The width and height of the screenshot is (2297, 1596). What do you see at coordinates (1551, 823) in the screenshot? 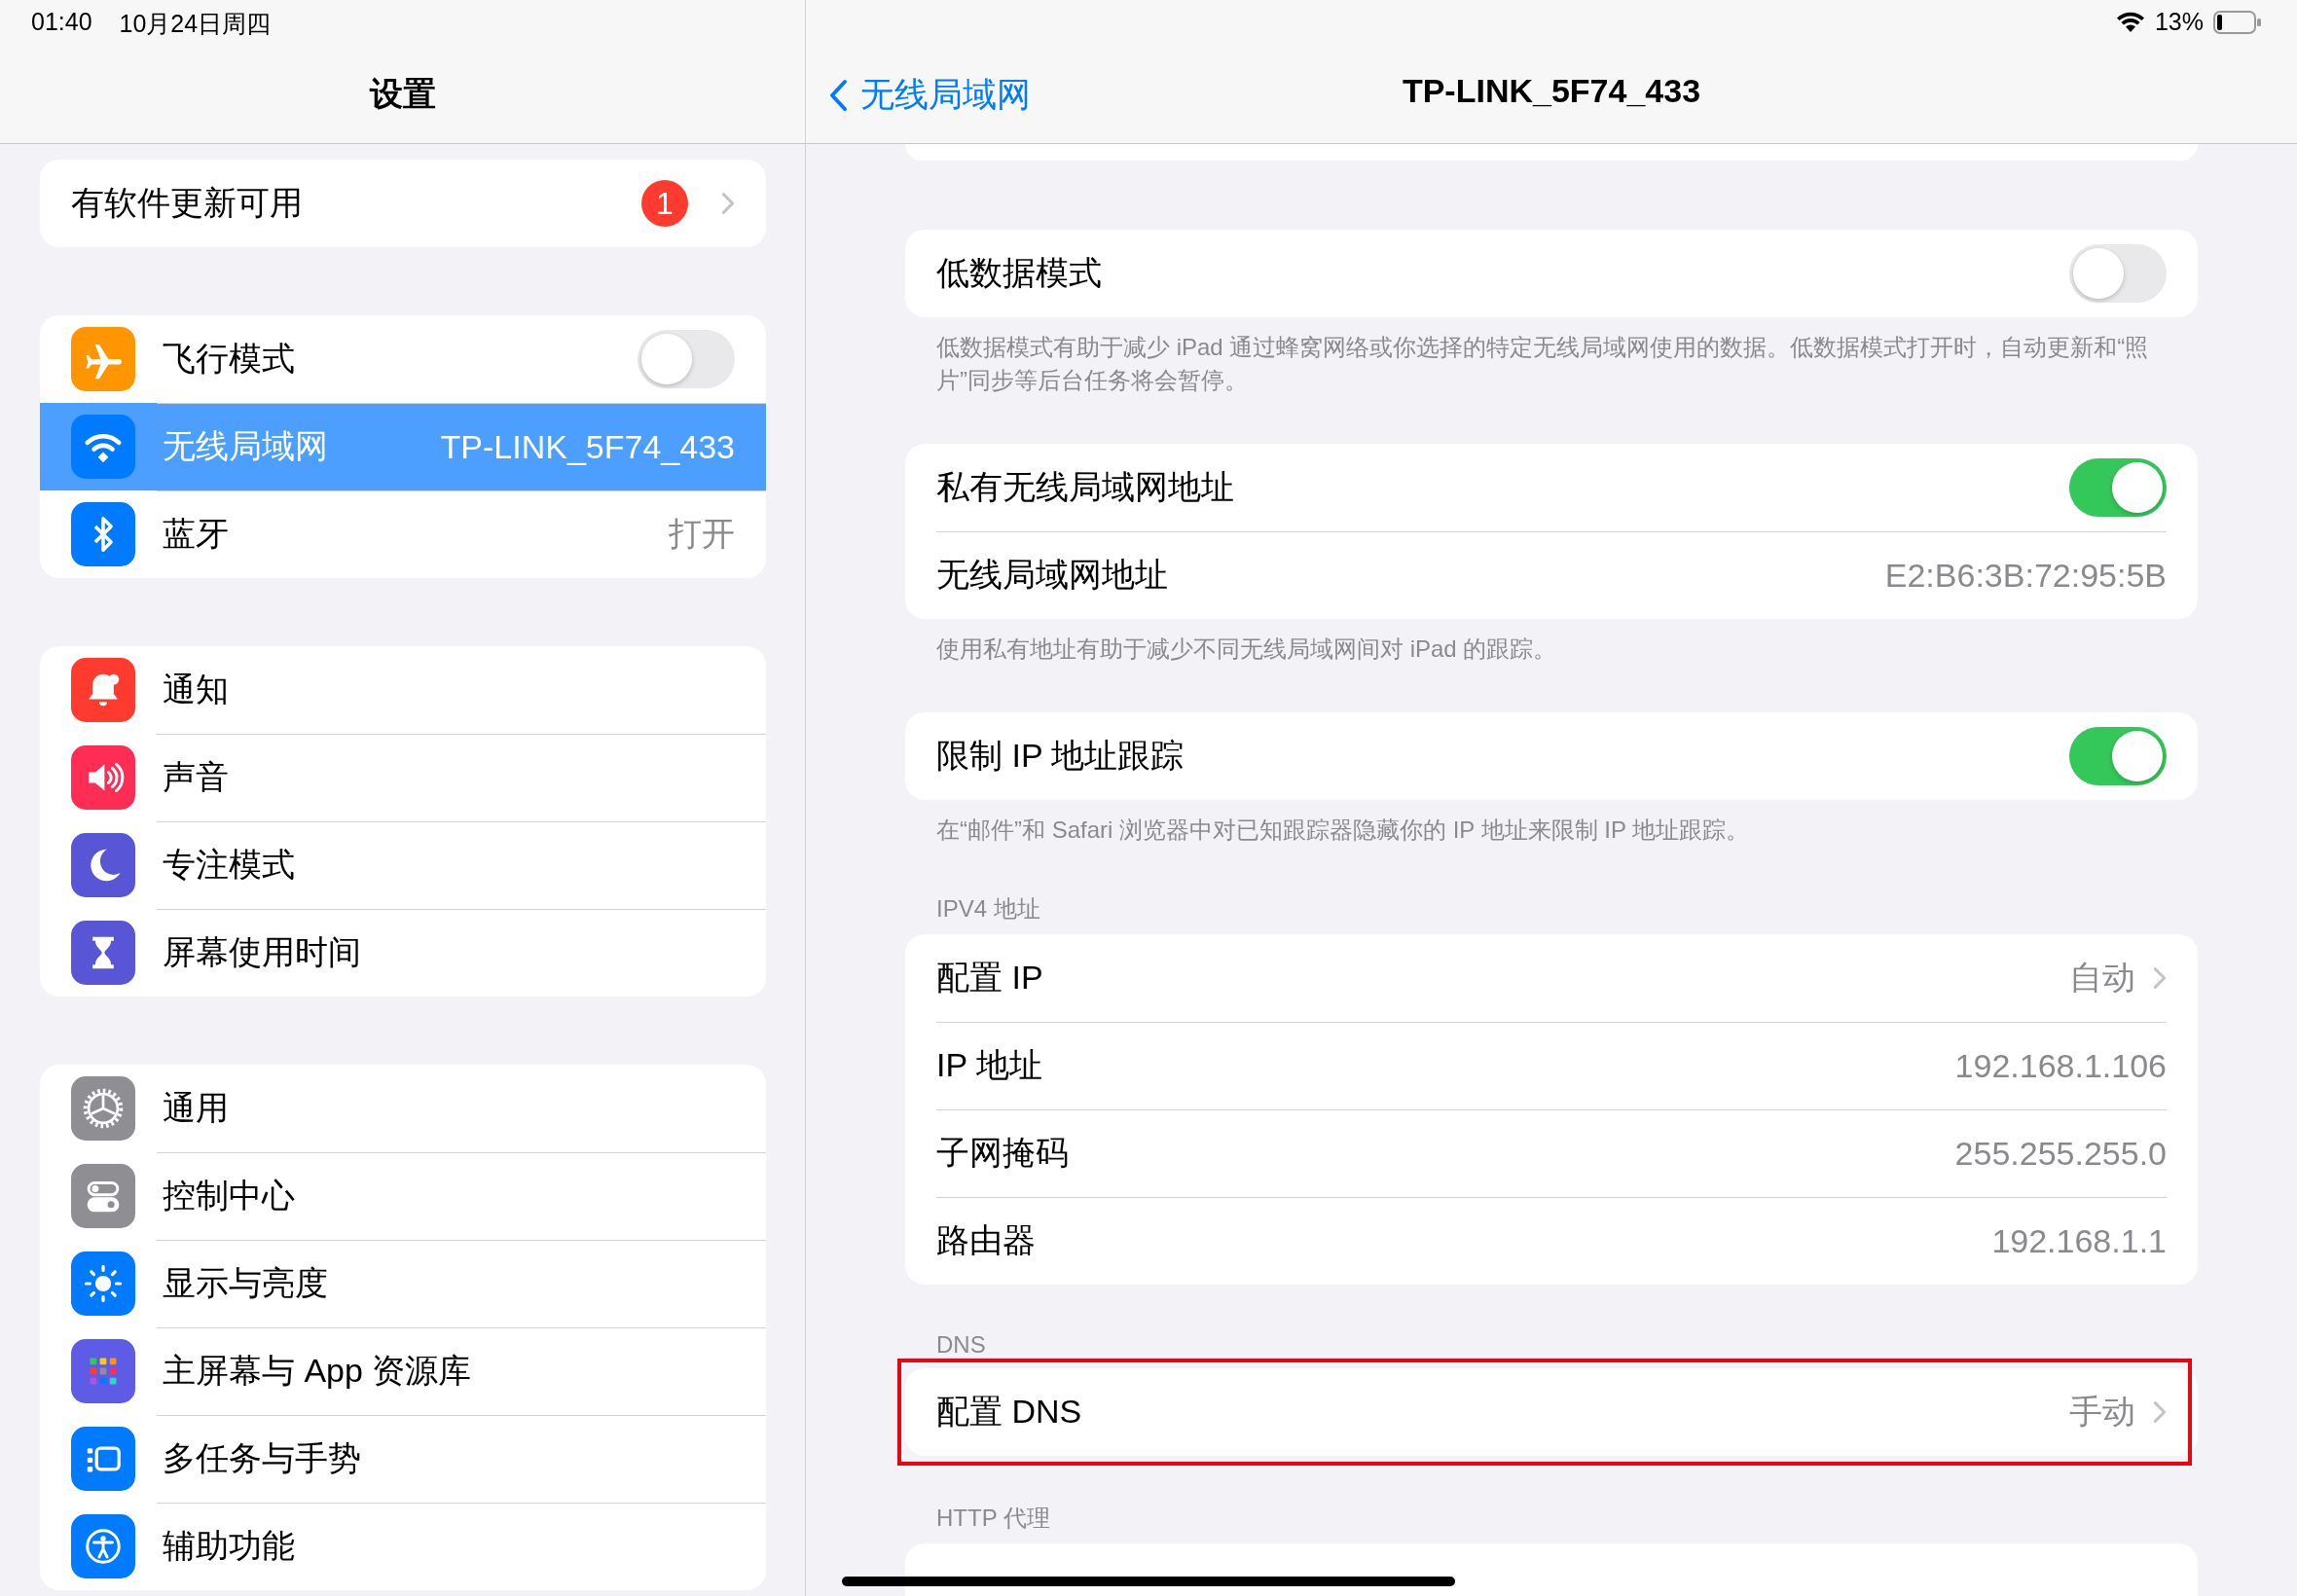
I see `section-footer: 在“邮件”和 Safari 浏览器中对已知跟踪器隐藏你的 IP 地址来限制 IP 地址跟踪。` at bounding box center [1551, 823].